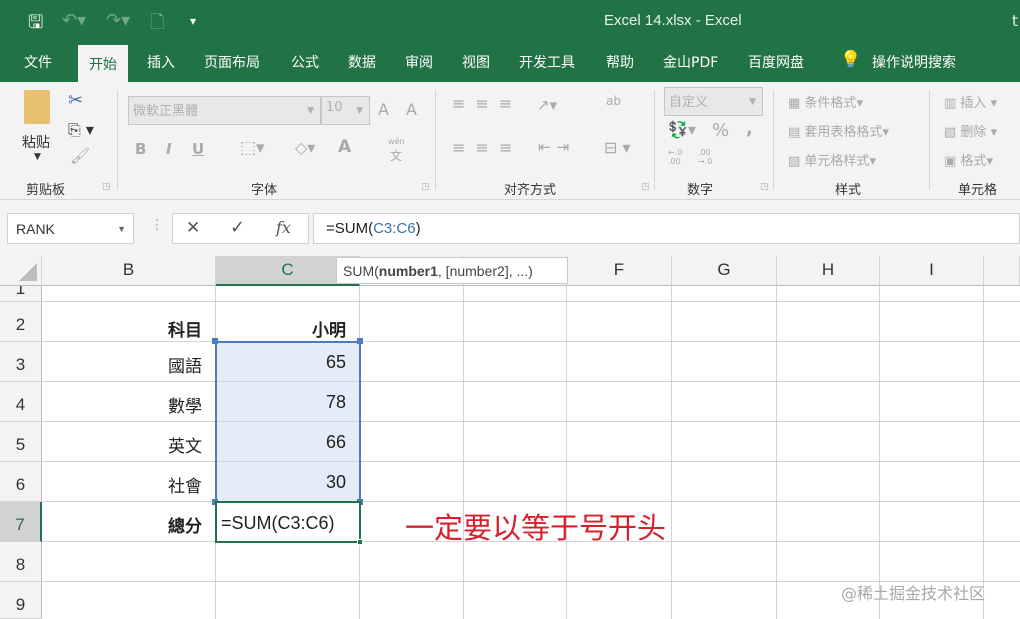  Describe the element at coordinates (476, 62) in the screenshot. I see `tab-view: 视图` at that location.